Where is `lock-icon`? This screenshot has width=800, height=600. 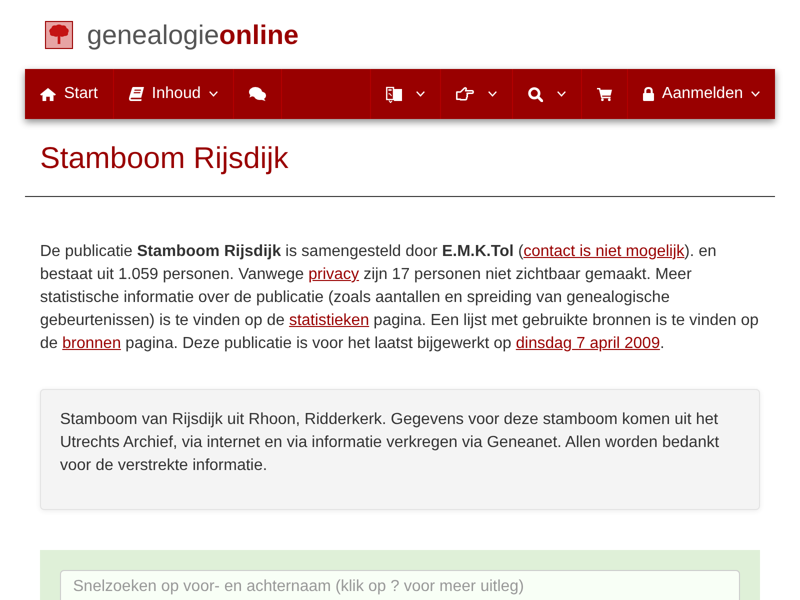 lock-icon is located at coordinates (648, 94).